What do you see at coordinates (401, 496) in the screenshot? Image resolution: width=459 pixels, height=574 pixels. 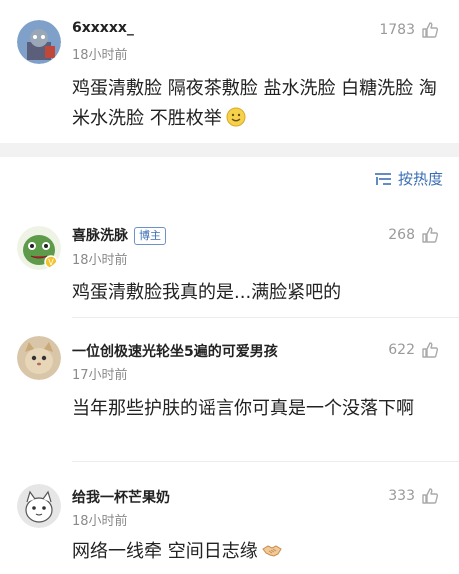 I see `like-count: 333` at bounding box center [401, 496].